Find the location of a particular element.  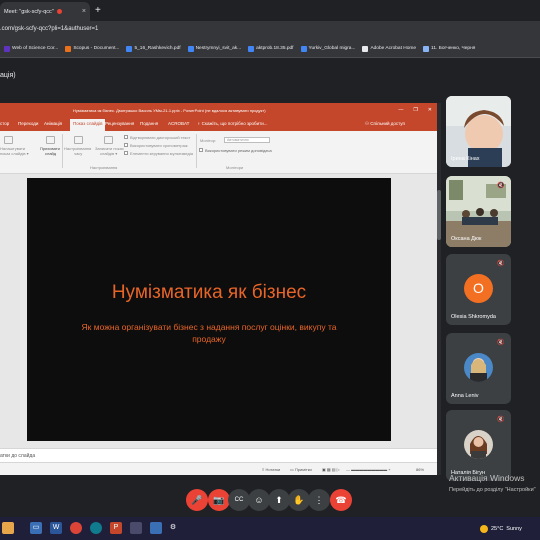

weather-widget: 25°C Sunny is located at coordinates (501, 529).